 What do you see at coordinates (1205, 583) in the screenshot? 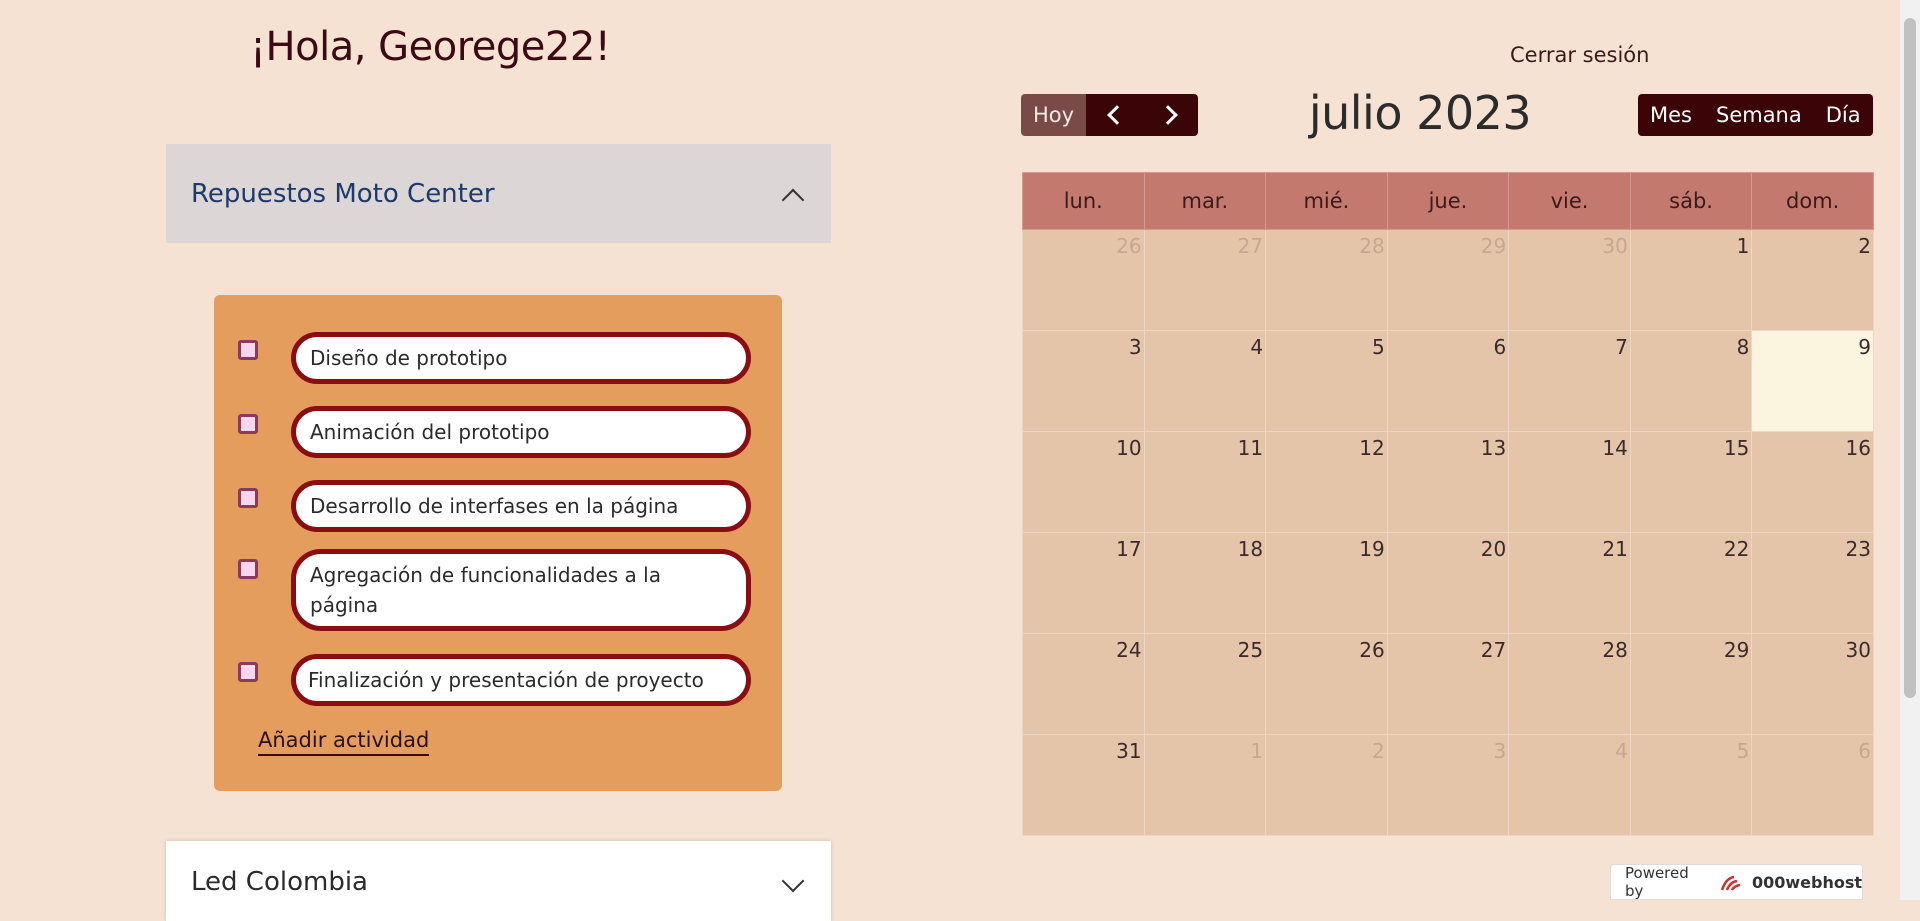
I see `calendar-day: 18` at bounding box center [1205, 583].